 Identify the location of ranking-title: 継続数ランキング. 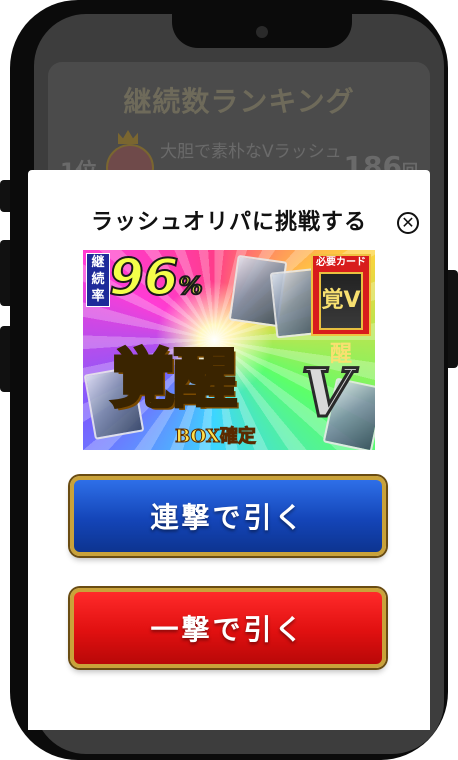
(239, 101).